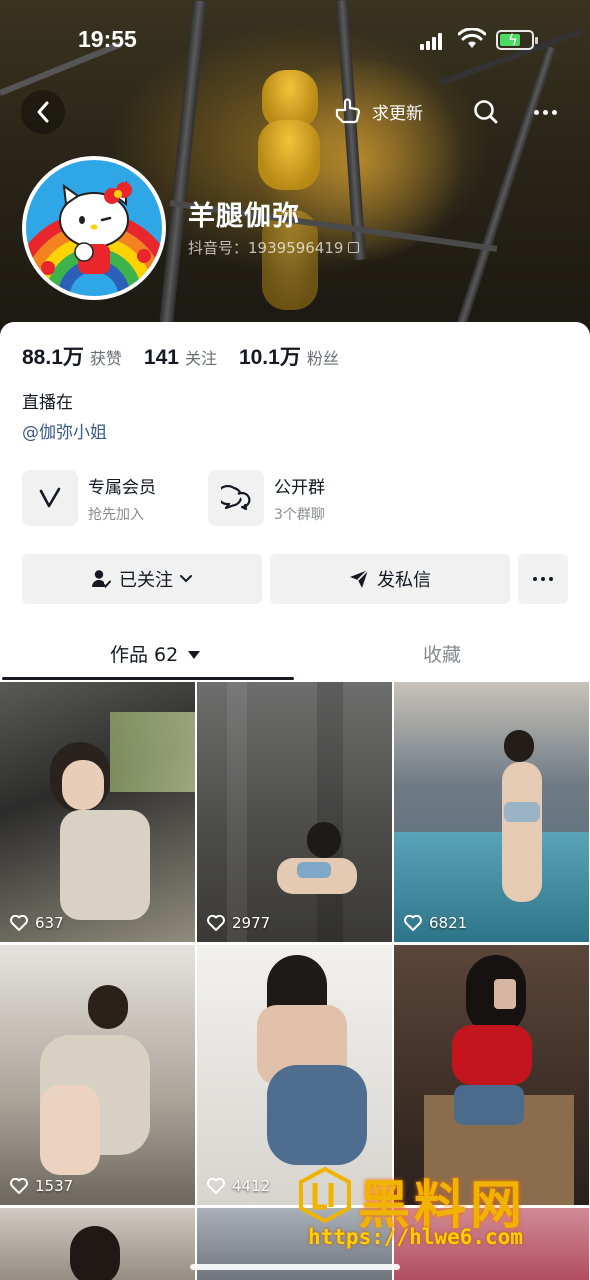 This screenshot has height=1280, width=590. I want to click on clock: 19:55, so click(107, 39).